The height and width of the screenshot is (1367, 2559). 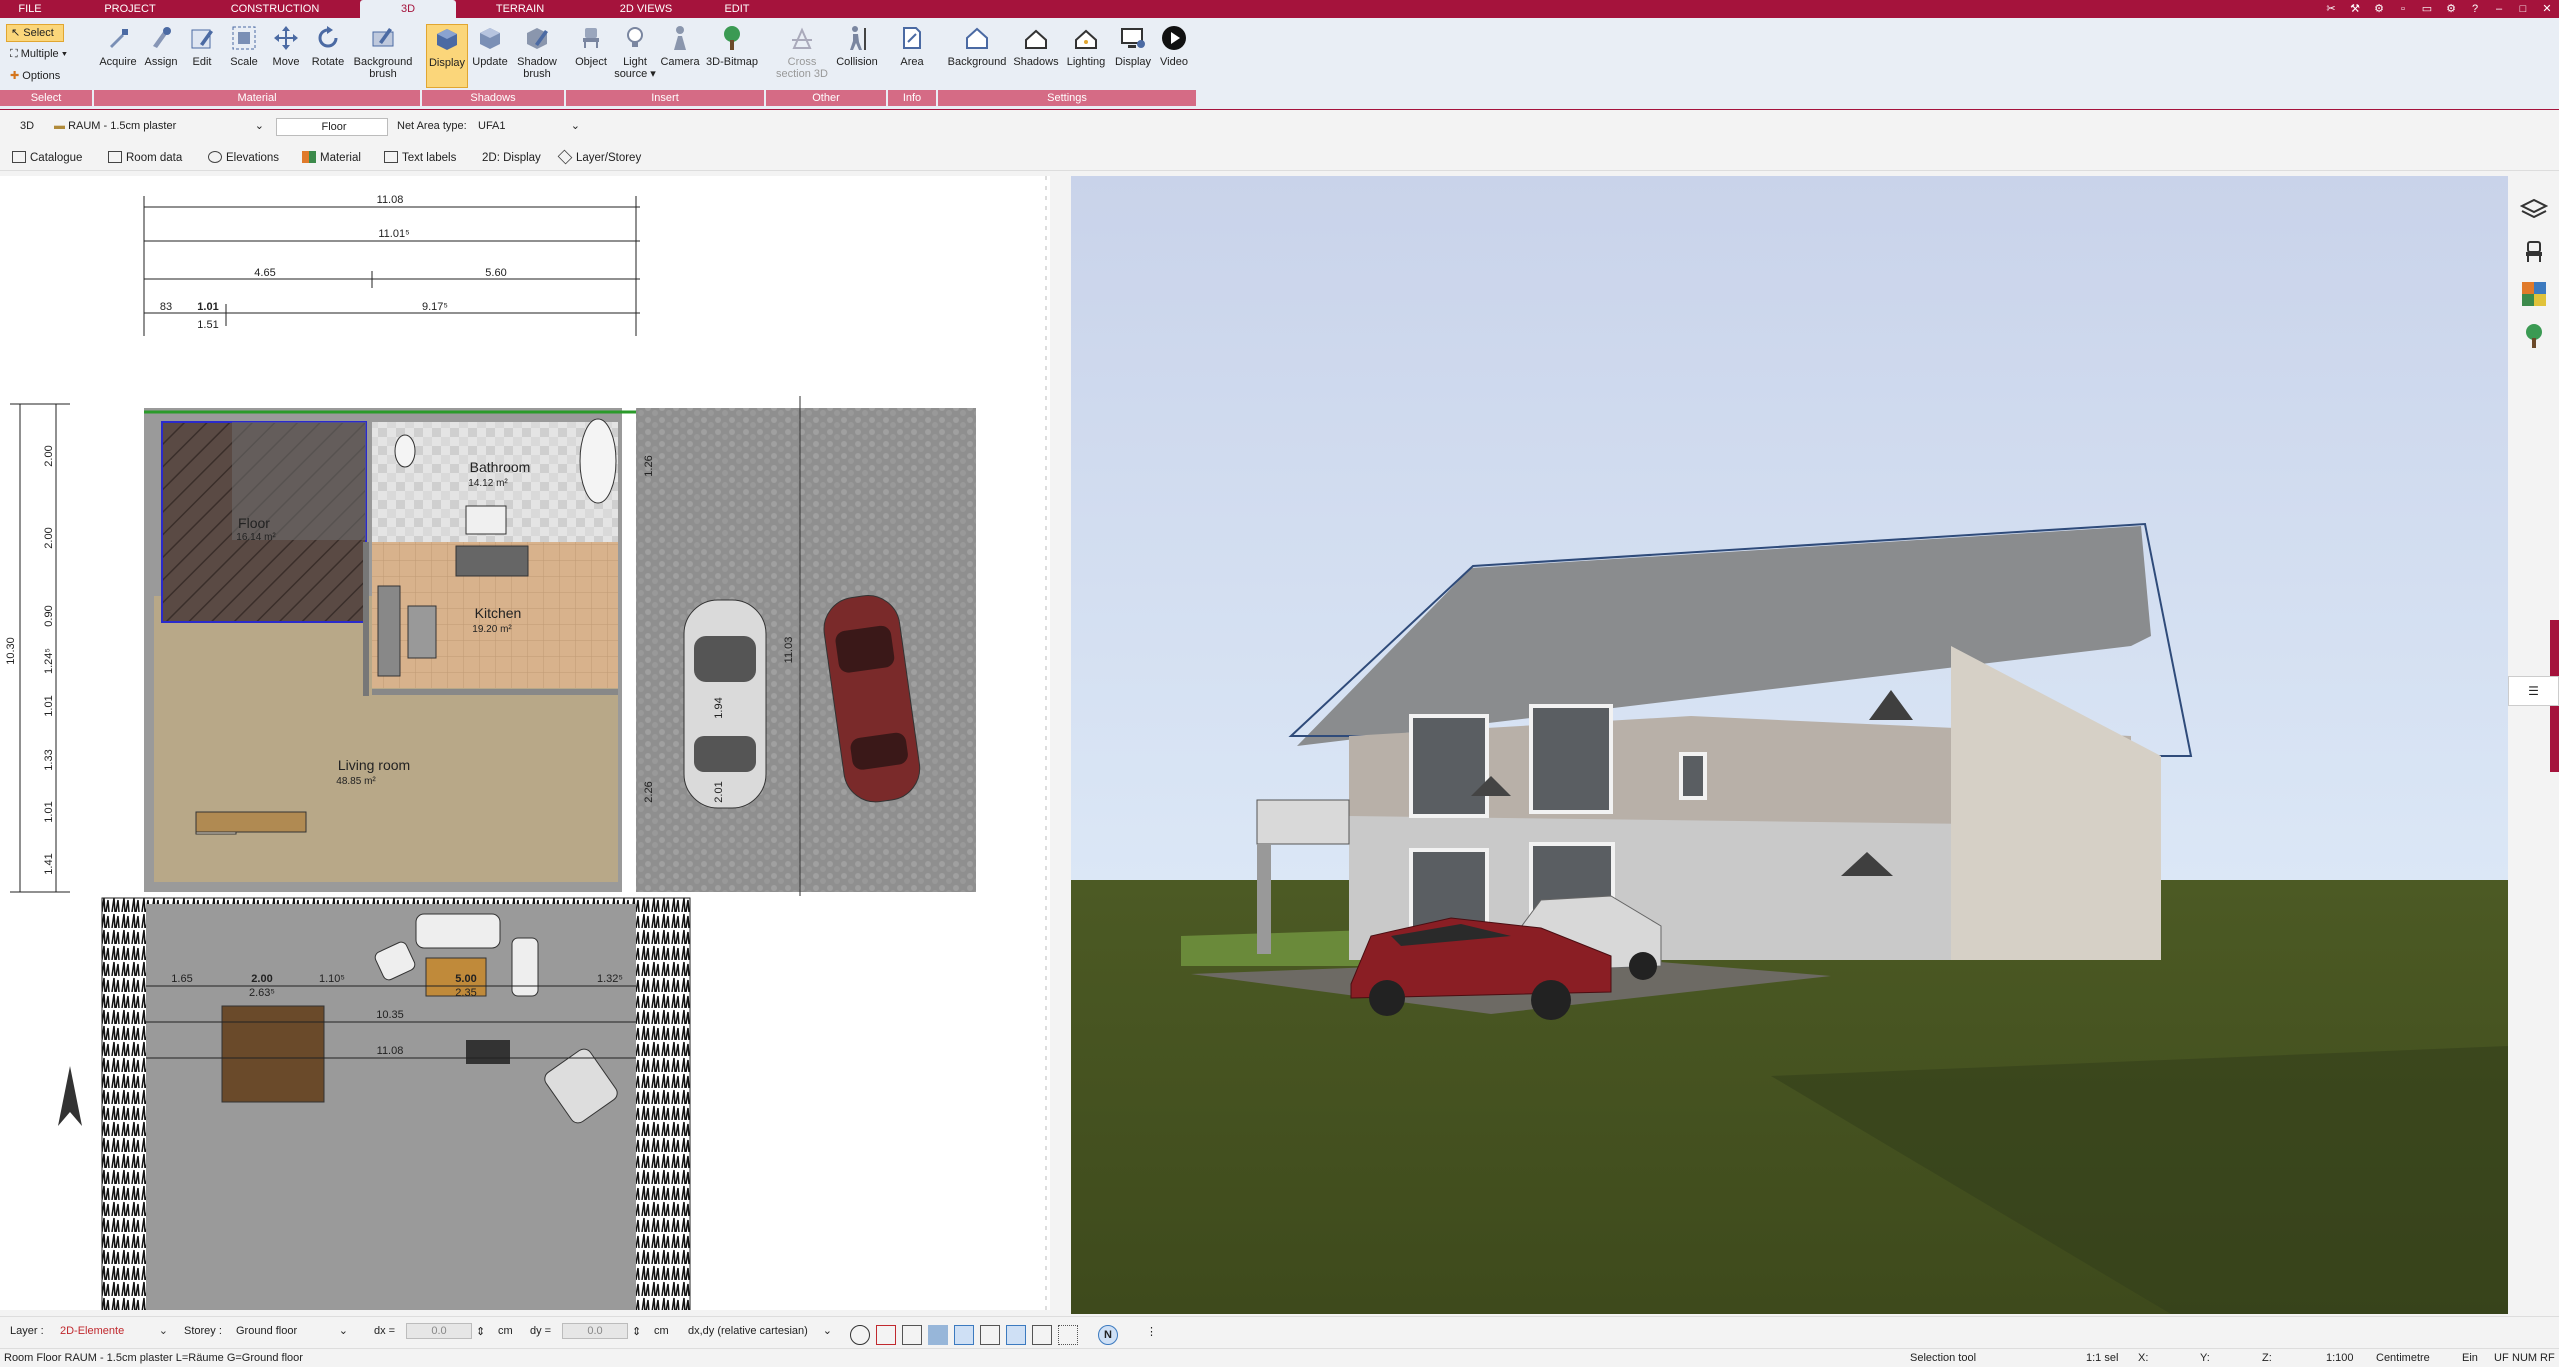 I want to click on coord-mode-combo: dx,dy (relative cartesian) ⌄, so click(x=759, y=1332).